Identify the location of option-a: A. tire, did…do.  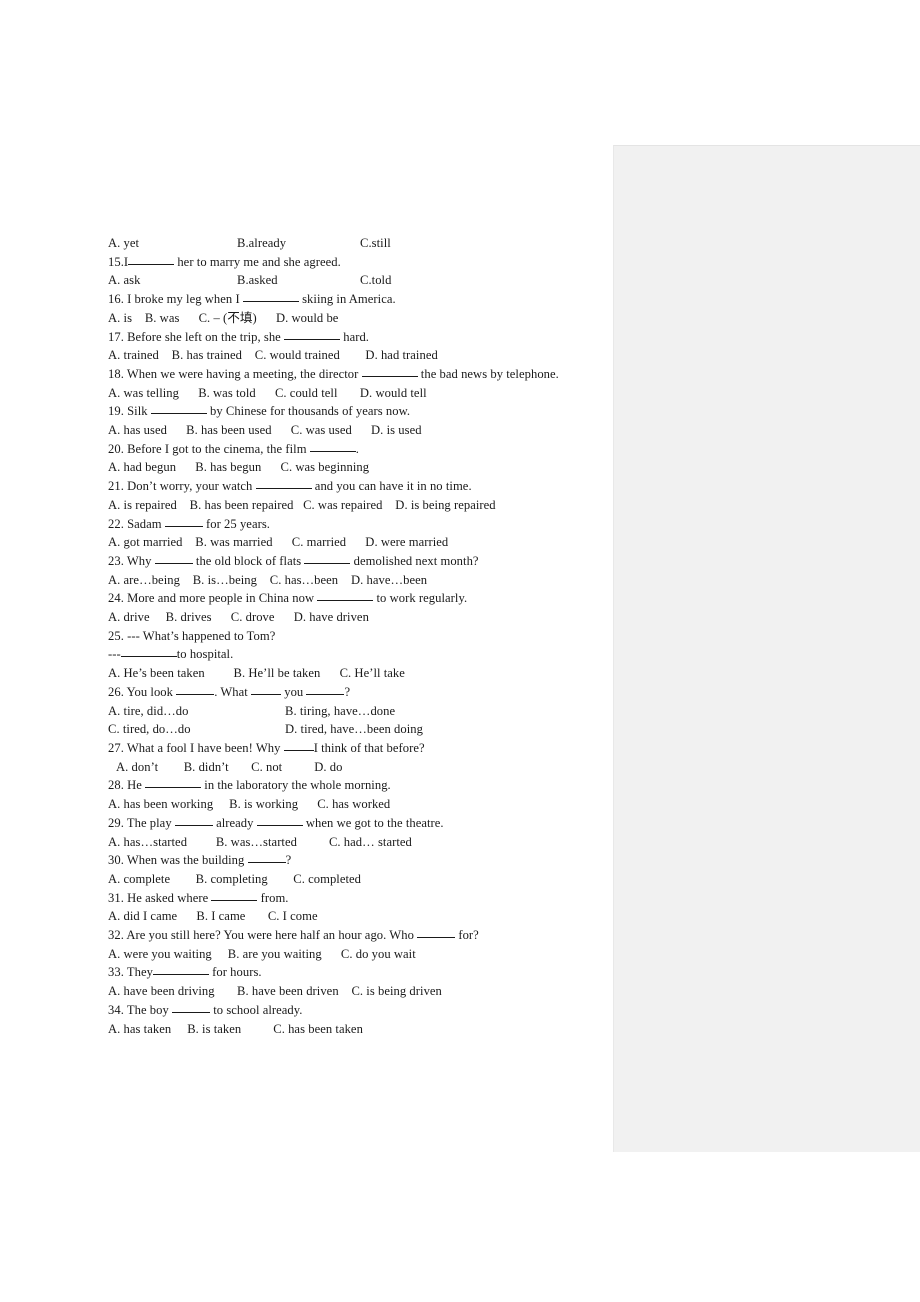
(148, 710).